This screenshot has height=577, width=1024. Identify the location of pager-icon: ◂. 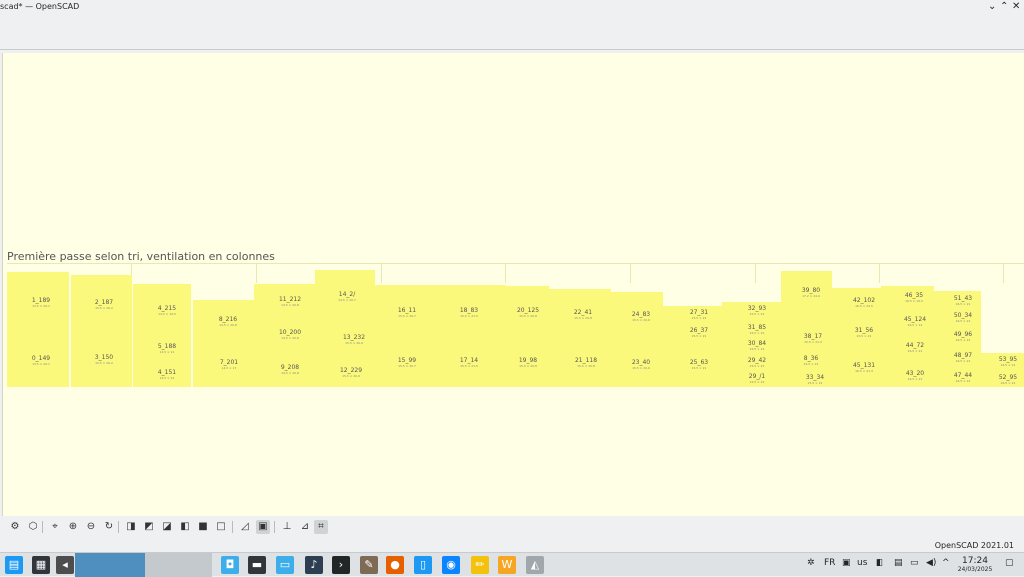
(65, 565).